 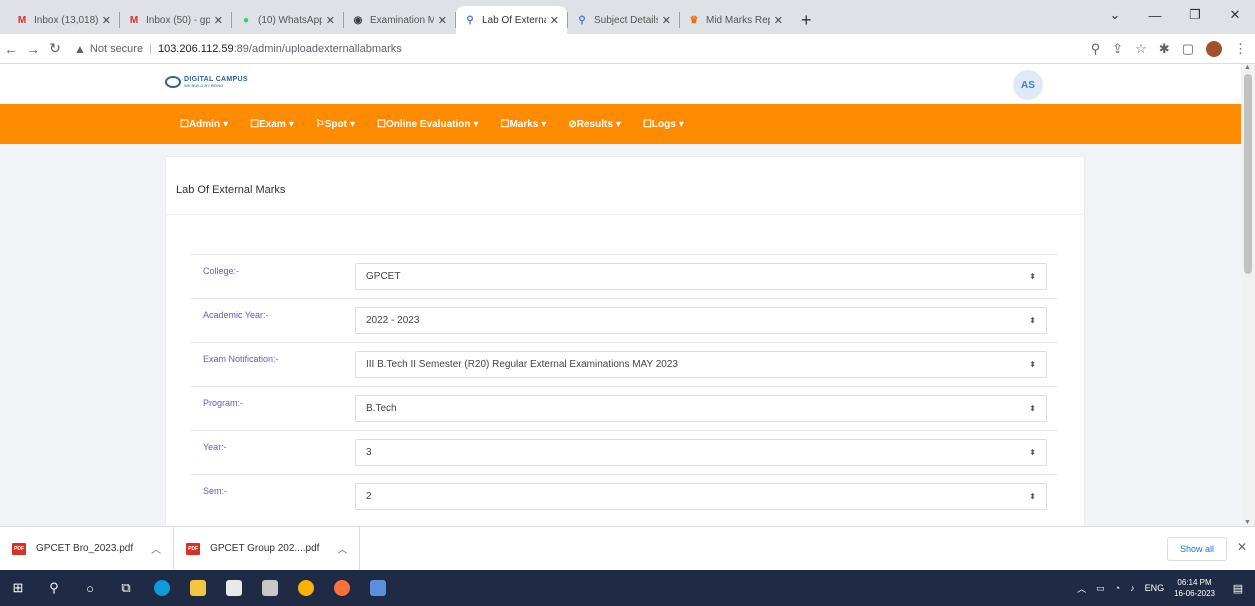 I want to click on select-value: B.Tech, so click(x=381, y=408).